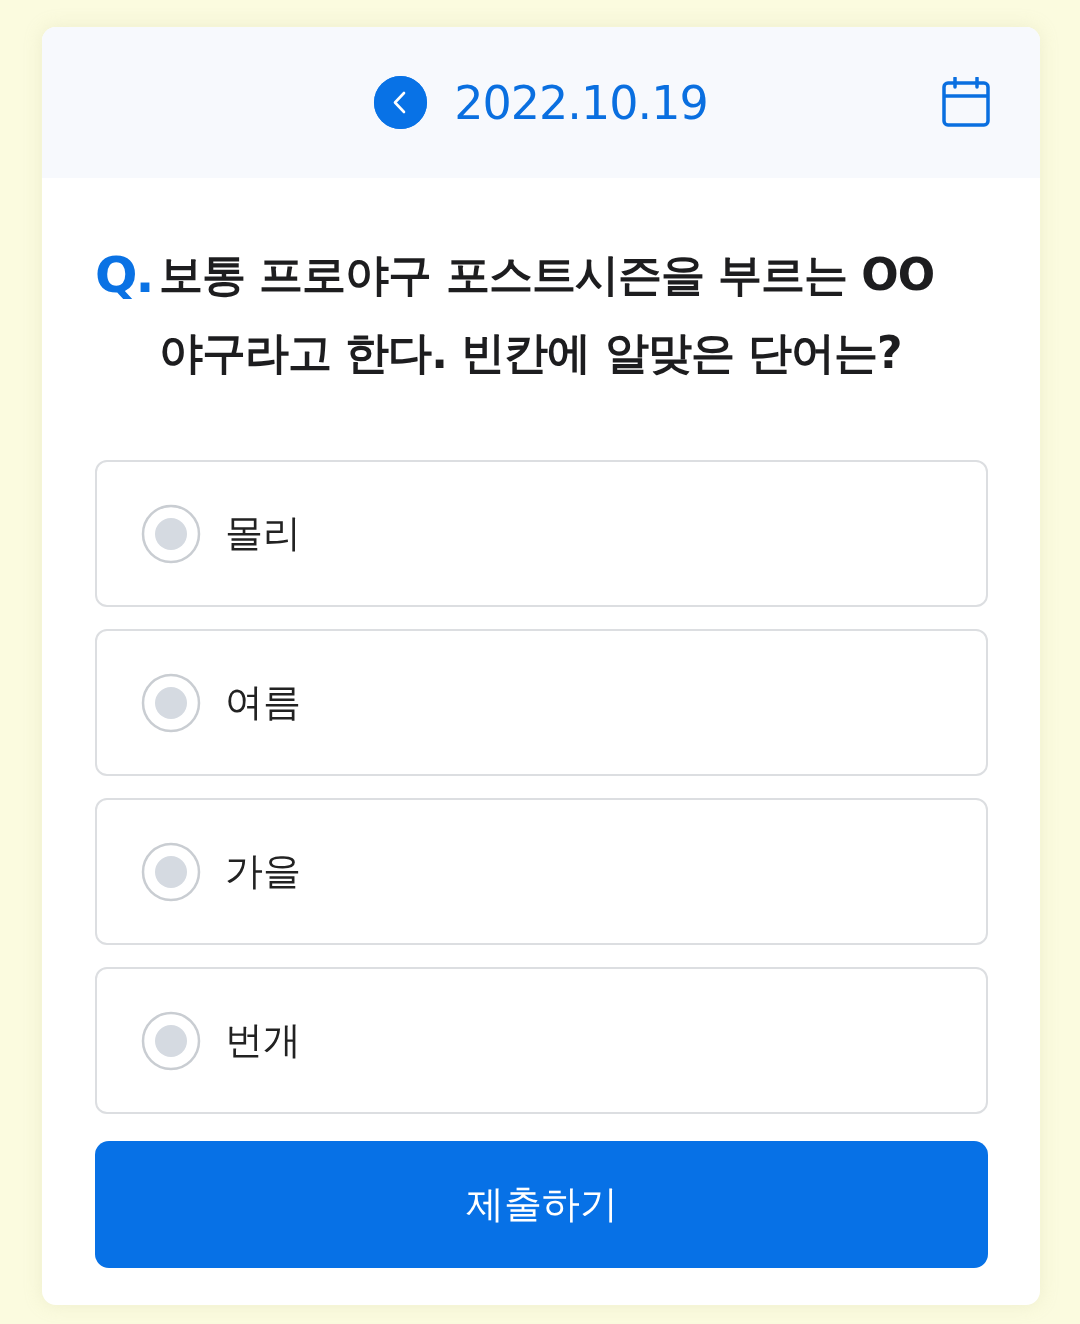 The image size is (1080, 1324). Describe the element at coordinates (581, 102) in the screenshot. I see `date-label: 2022.10.19` at that location.